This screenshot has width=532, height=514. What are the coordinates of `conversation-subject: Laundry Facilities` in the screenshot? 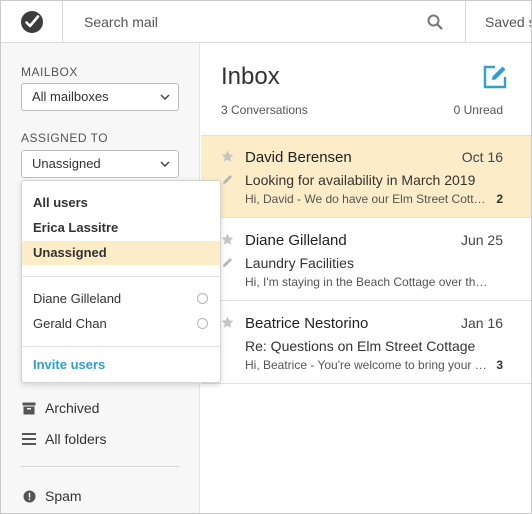 It's located at (299, 263).